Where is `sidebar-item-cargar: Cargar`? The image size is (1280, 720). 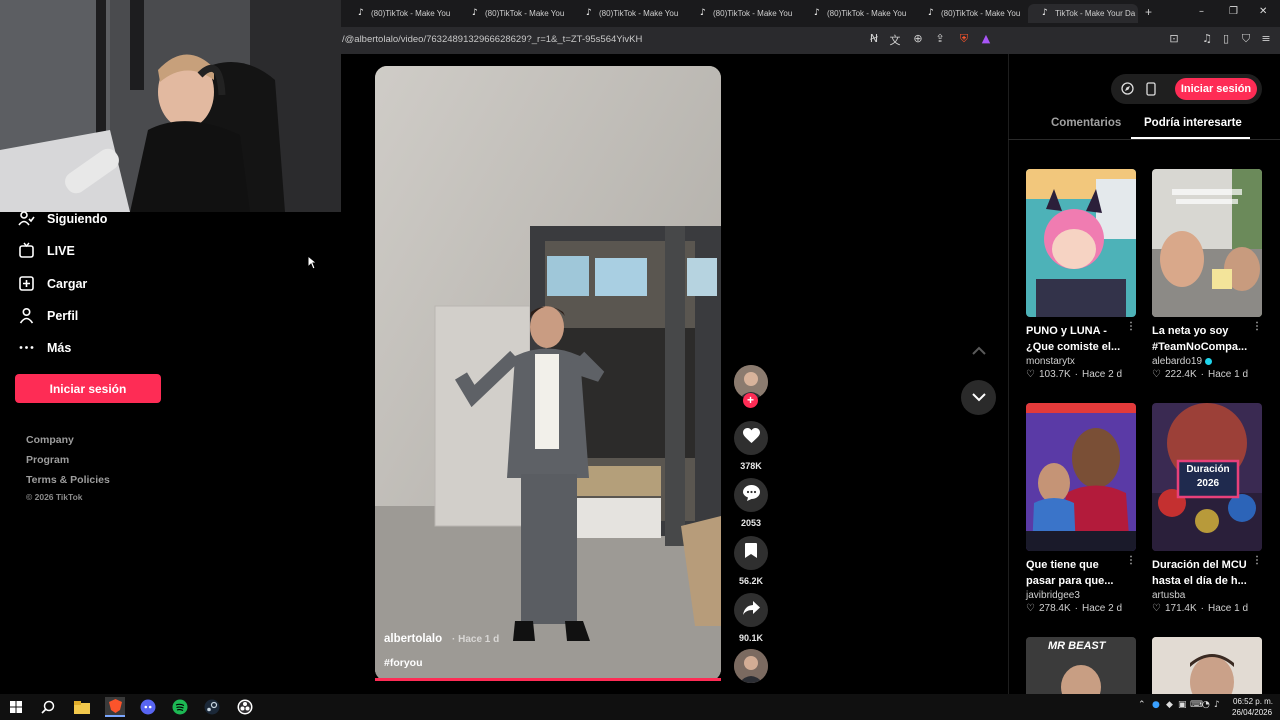 sidebar-item-cargar: Cargar is located at coordinates (52, 283).